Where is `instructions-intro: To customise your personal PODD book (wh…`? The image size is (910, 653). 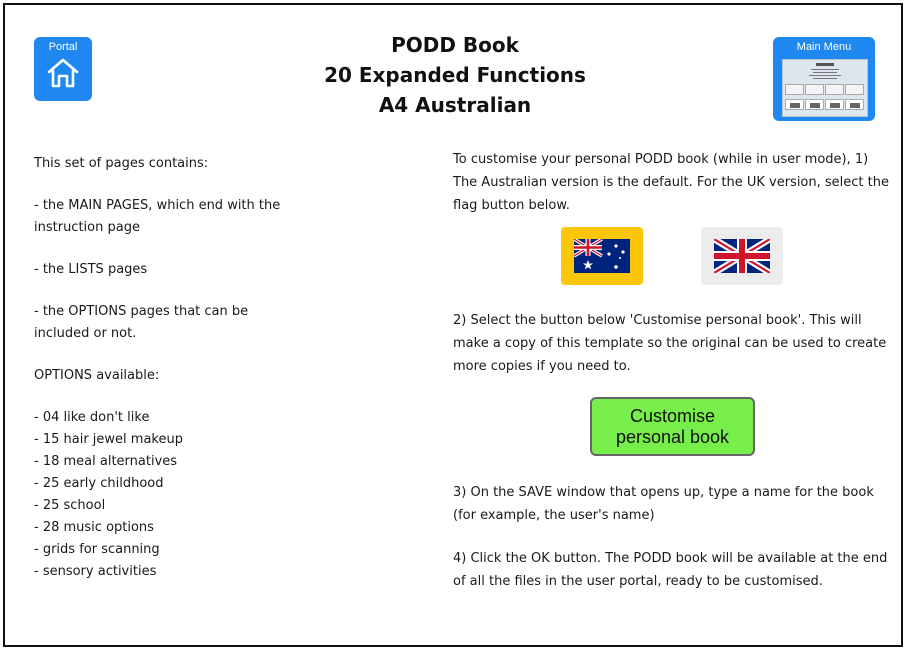
instructions-intro: To customise your personal PODD book (wh… is located at coordinates (671, 182).